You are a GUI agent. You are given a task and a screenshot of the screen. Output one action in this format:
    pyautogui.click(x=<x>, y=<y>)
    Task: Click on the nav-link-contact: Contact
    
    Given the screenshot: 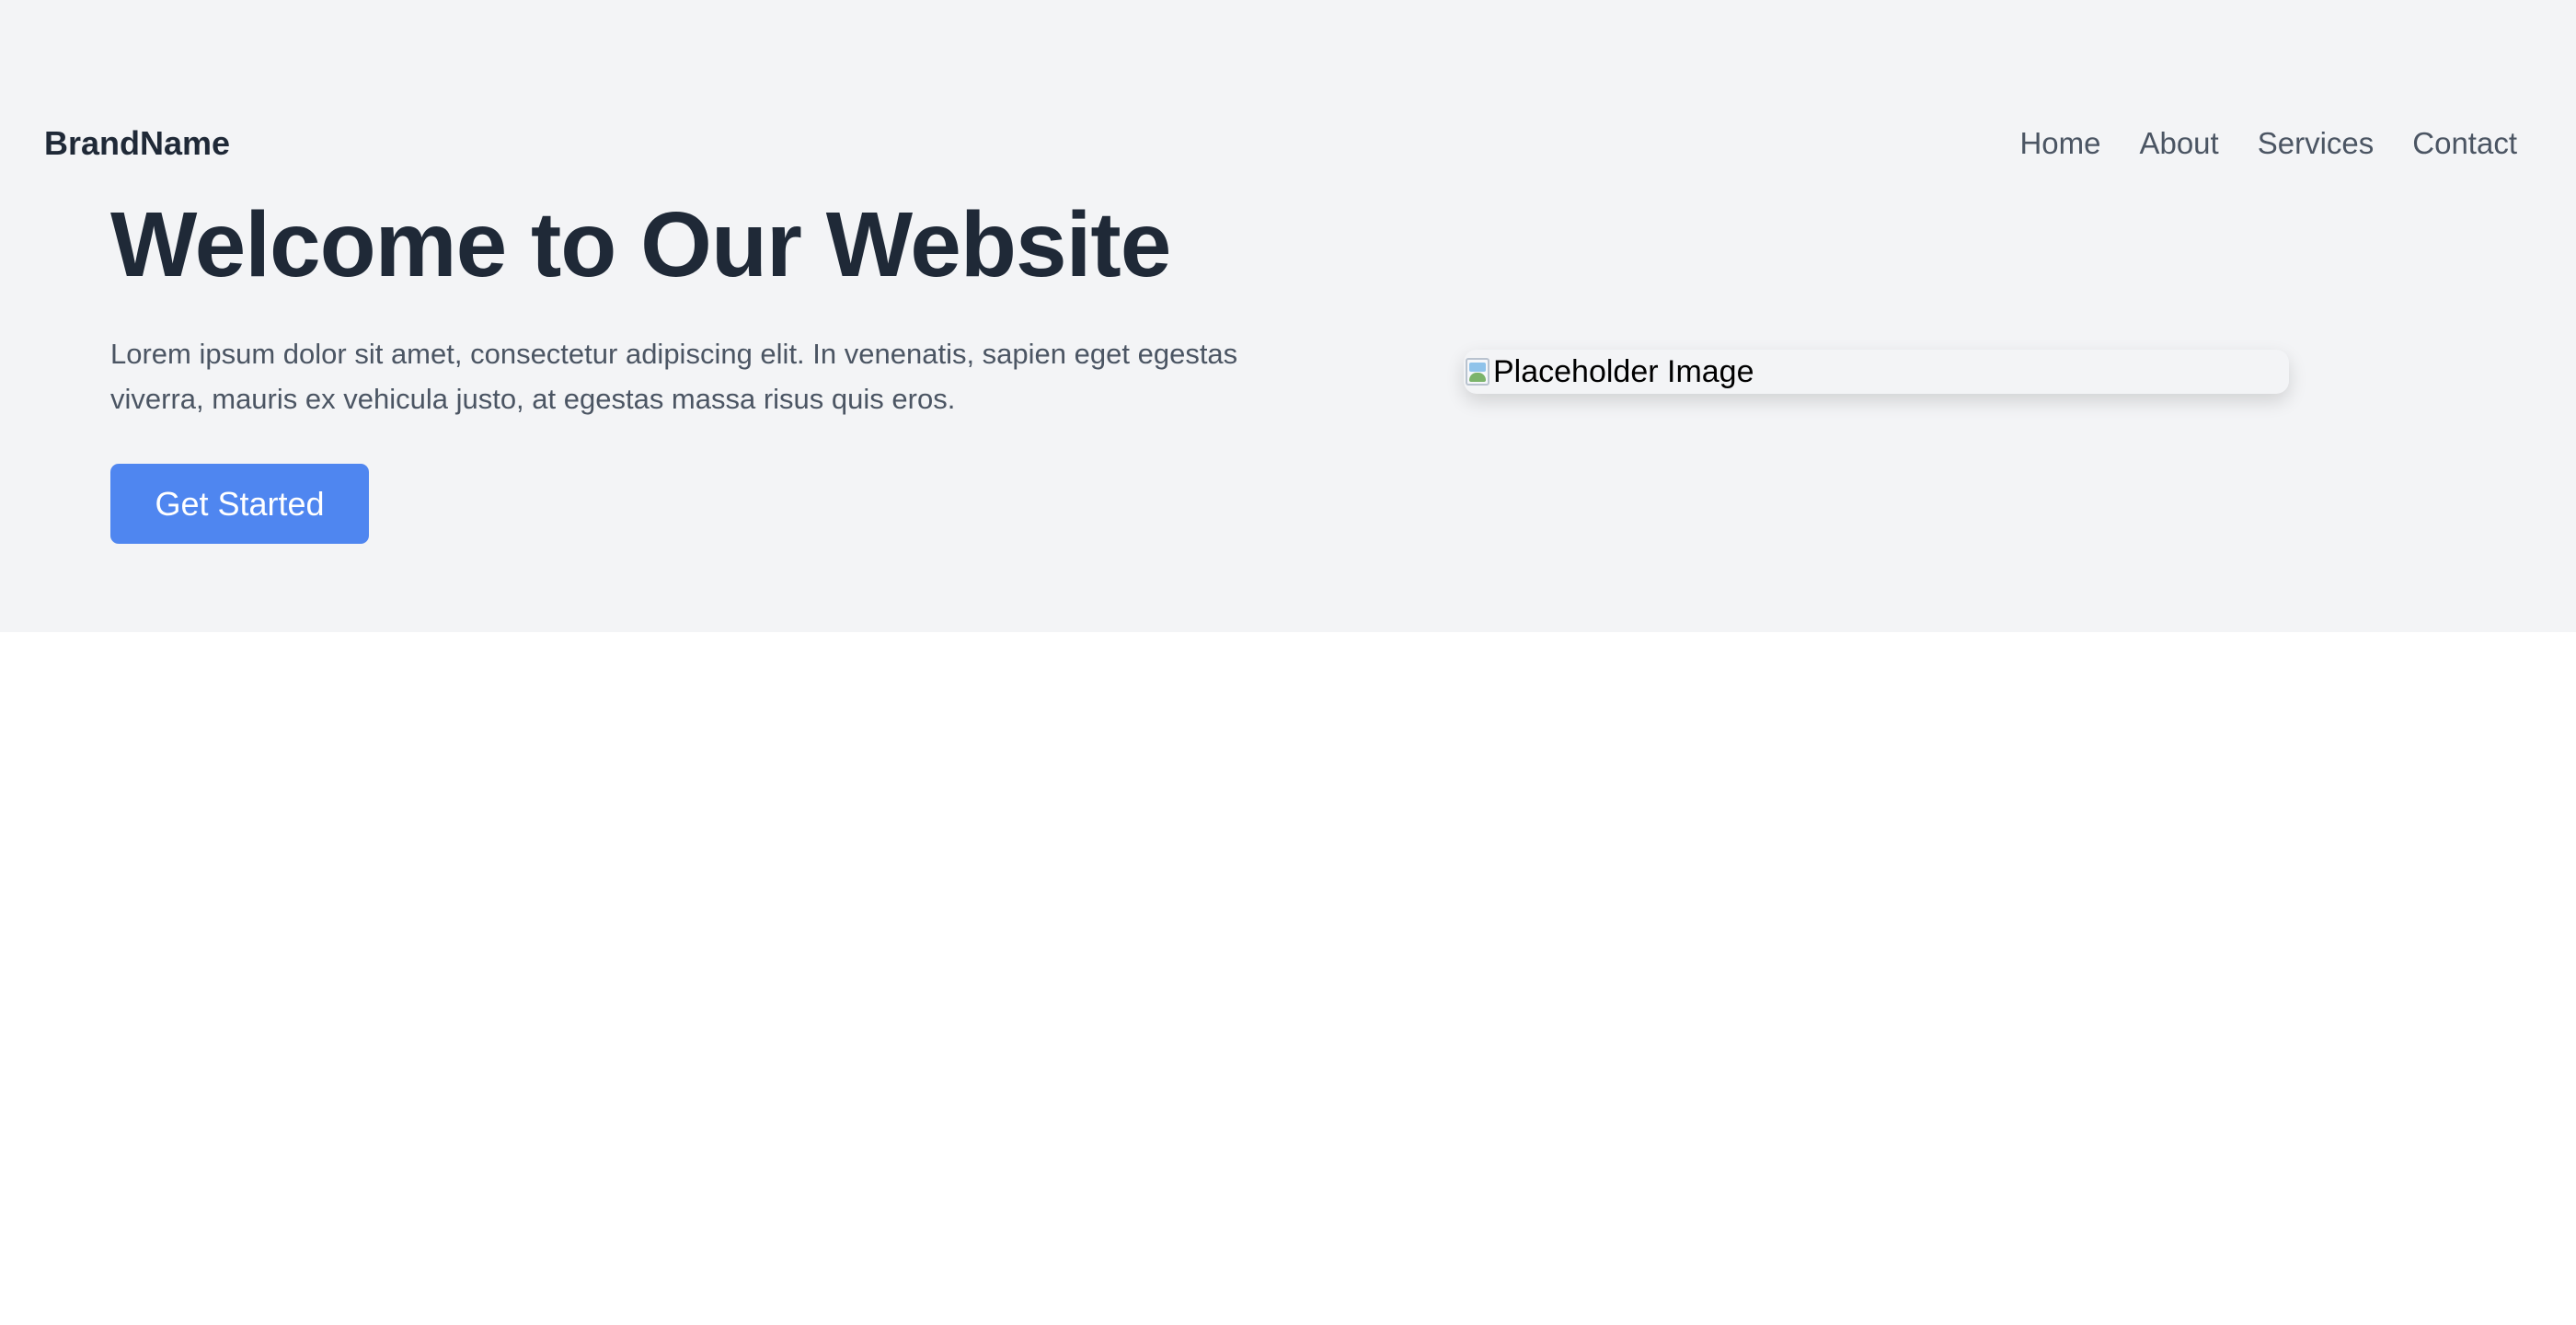 What is the action you would take?
    pyautogui.click(x=2464, y=143)
    